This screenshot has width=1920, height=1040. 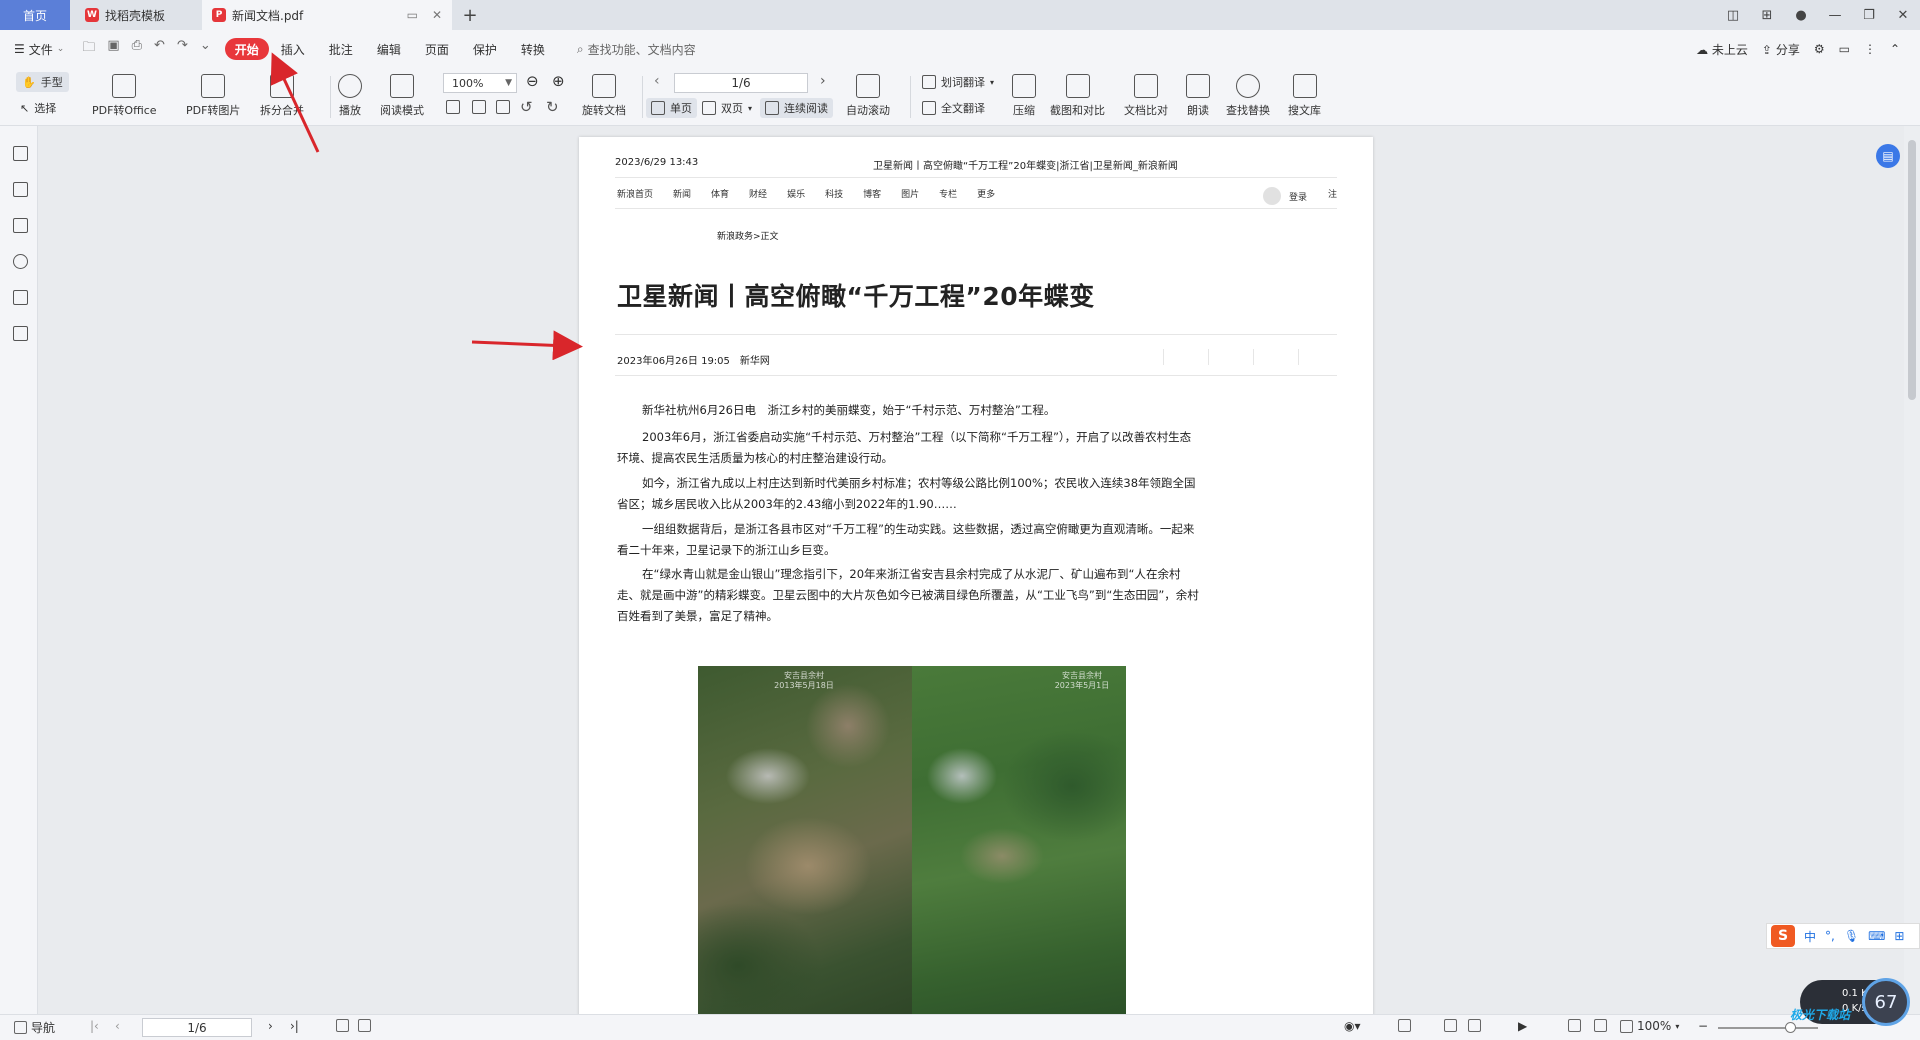 I want to click on select-tool-button: ↖ 选择, so click(x=38, y=108).